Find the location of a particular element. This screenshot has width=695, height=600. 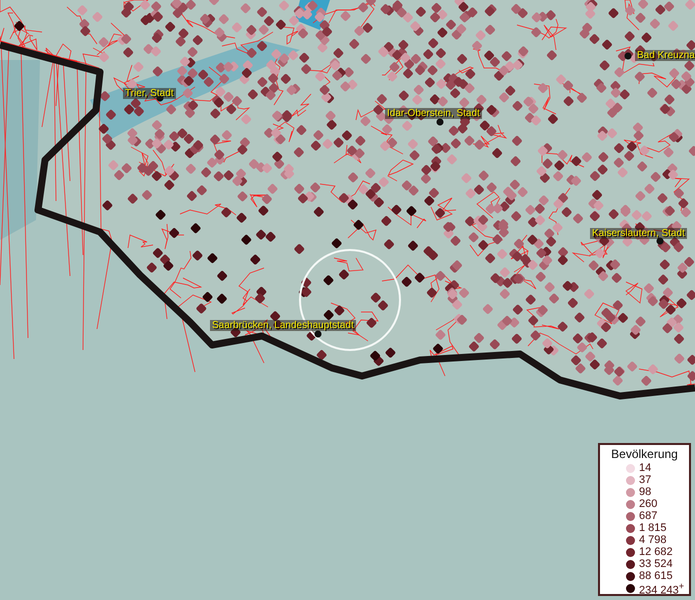

legend-label: 260 is located at coordinates (648, 504).